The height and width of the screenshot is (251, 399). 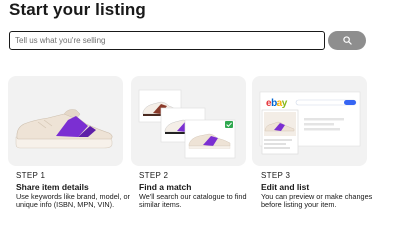 What do you see at coordinates (154, 175) in the screenshot?
I see `step-2-label: STEP 2` at bounding box center [154, 175].